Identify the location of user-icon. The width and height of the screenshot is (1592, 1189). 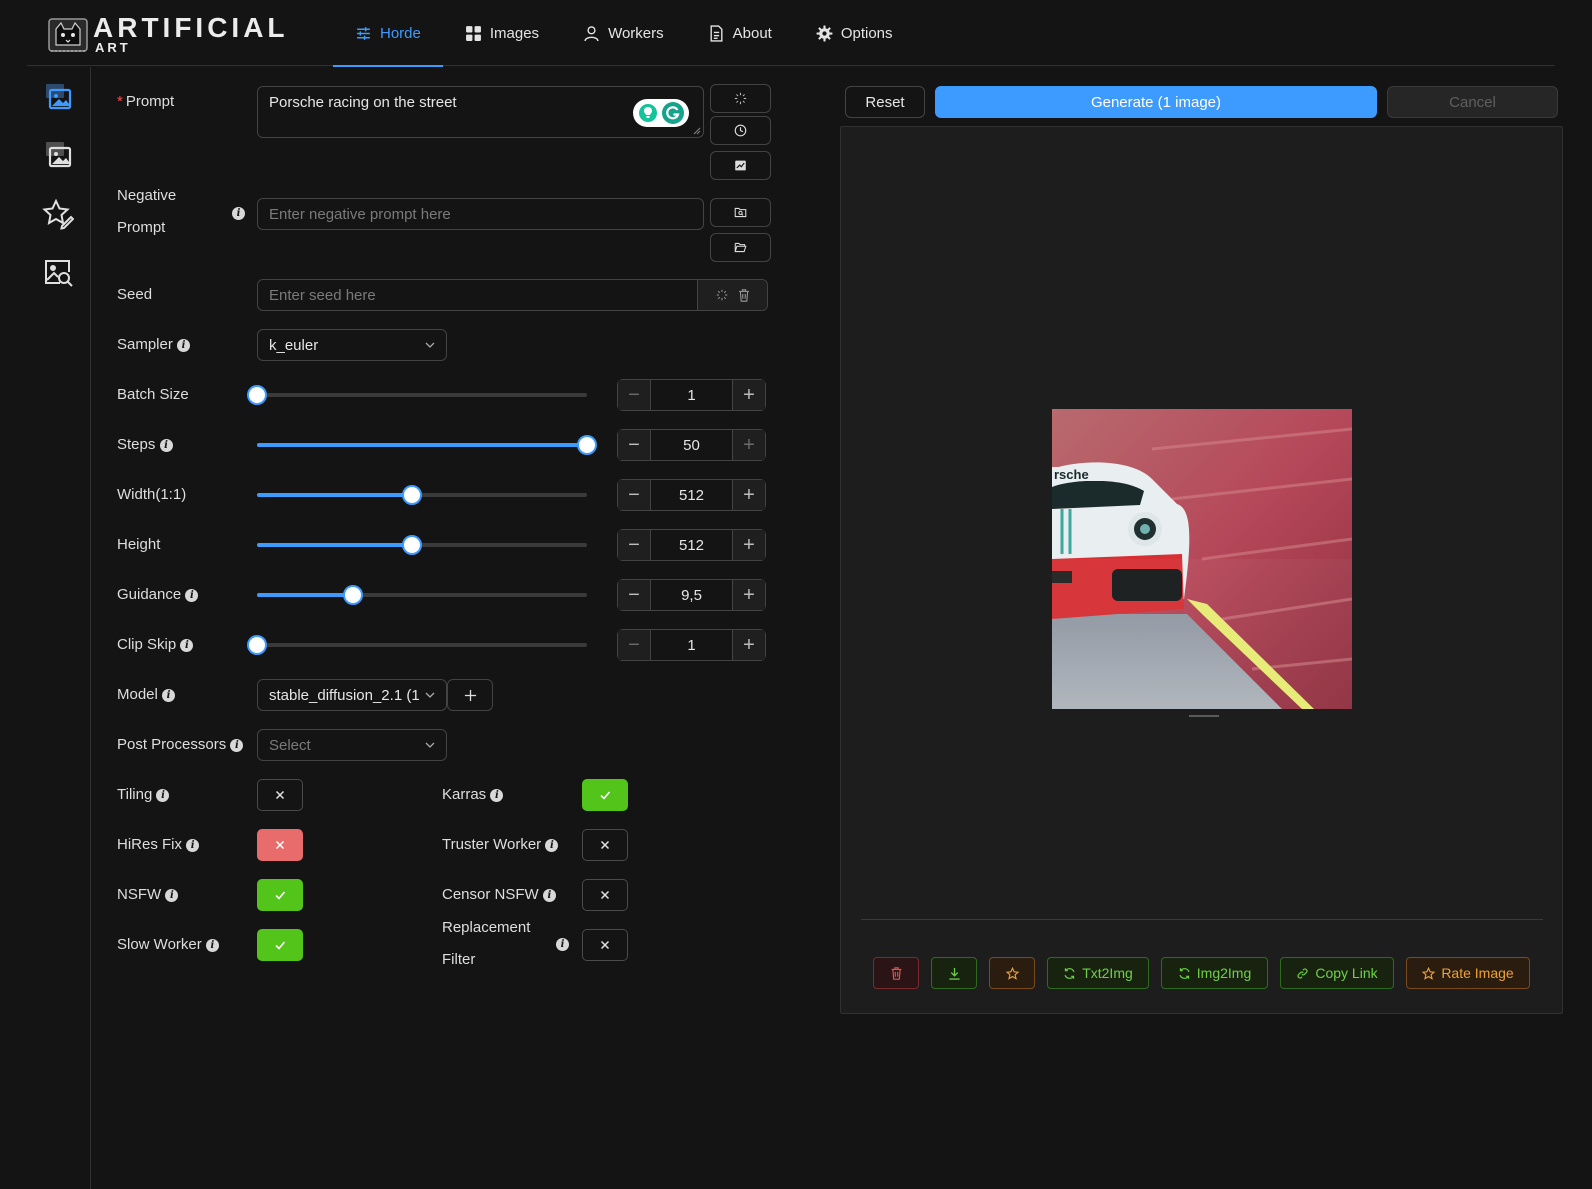
(591, 33).